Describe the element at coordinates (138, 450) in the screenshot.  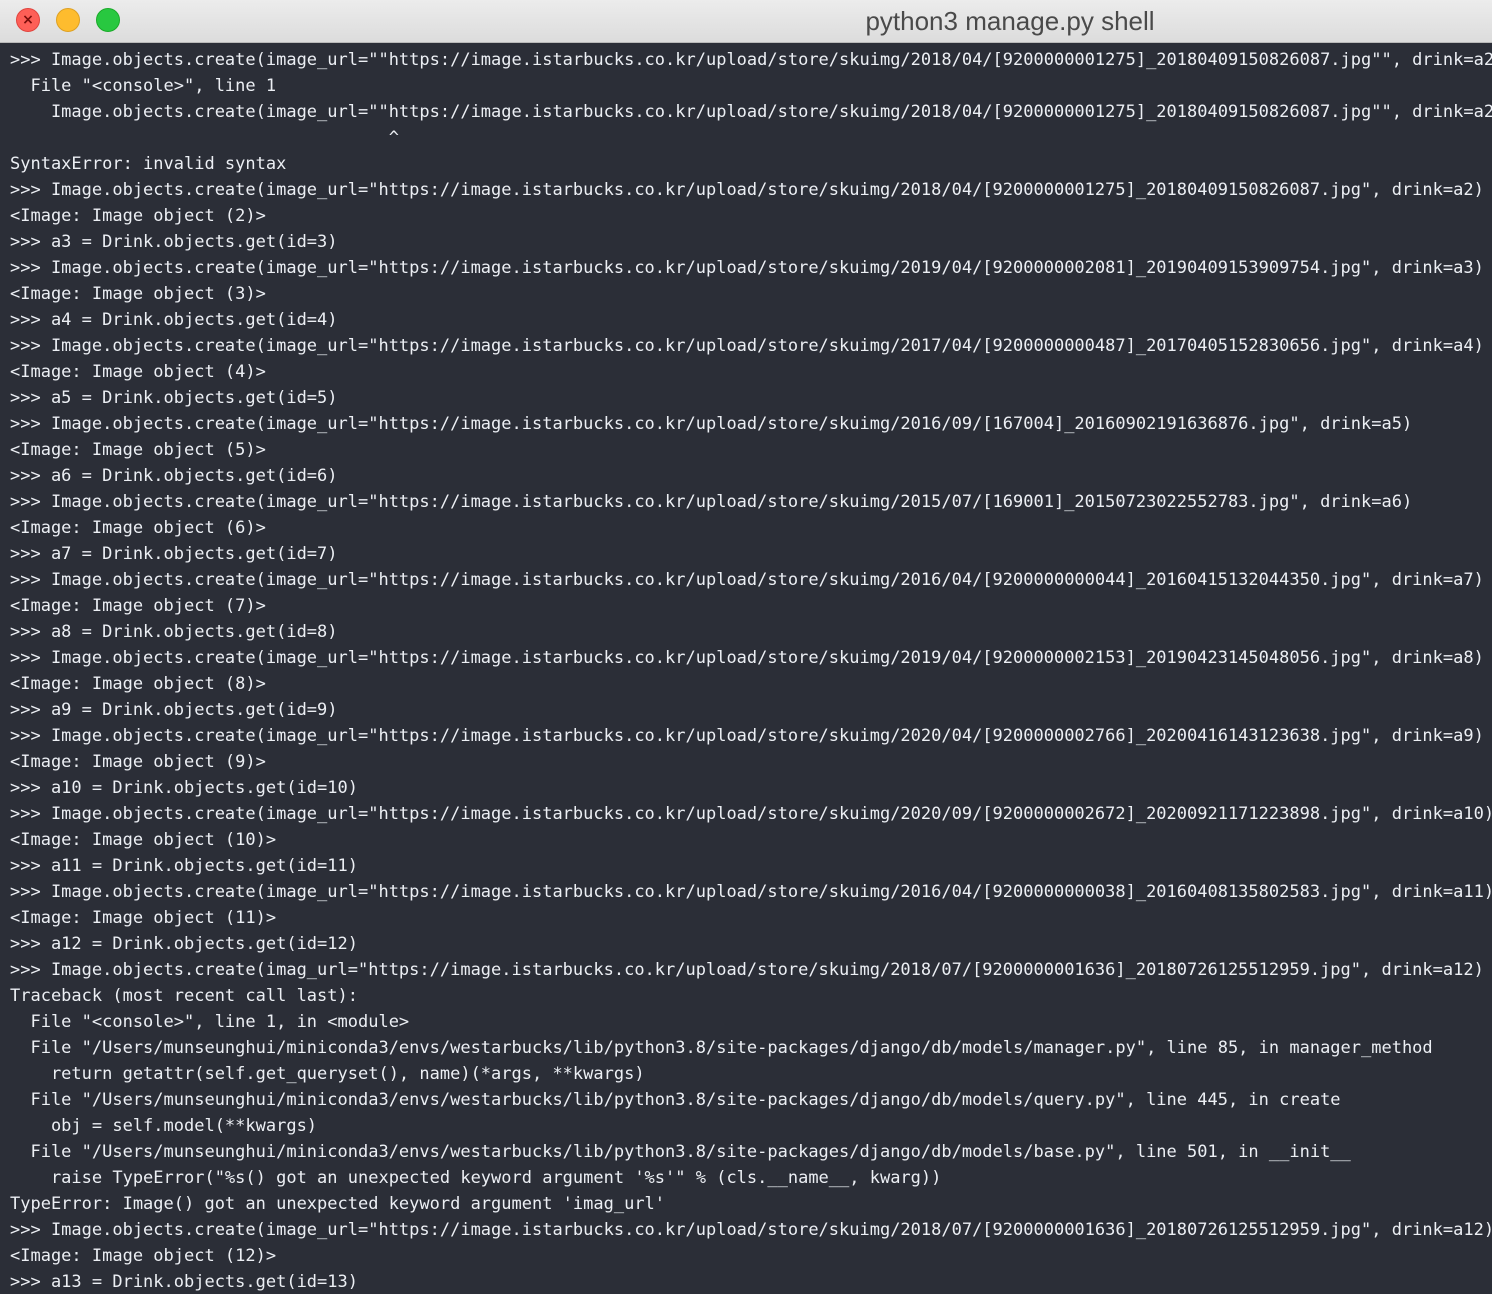
I see `terminal-line: <Image: Image object (5)>` at that location.